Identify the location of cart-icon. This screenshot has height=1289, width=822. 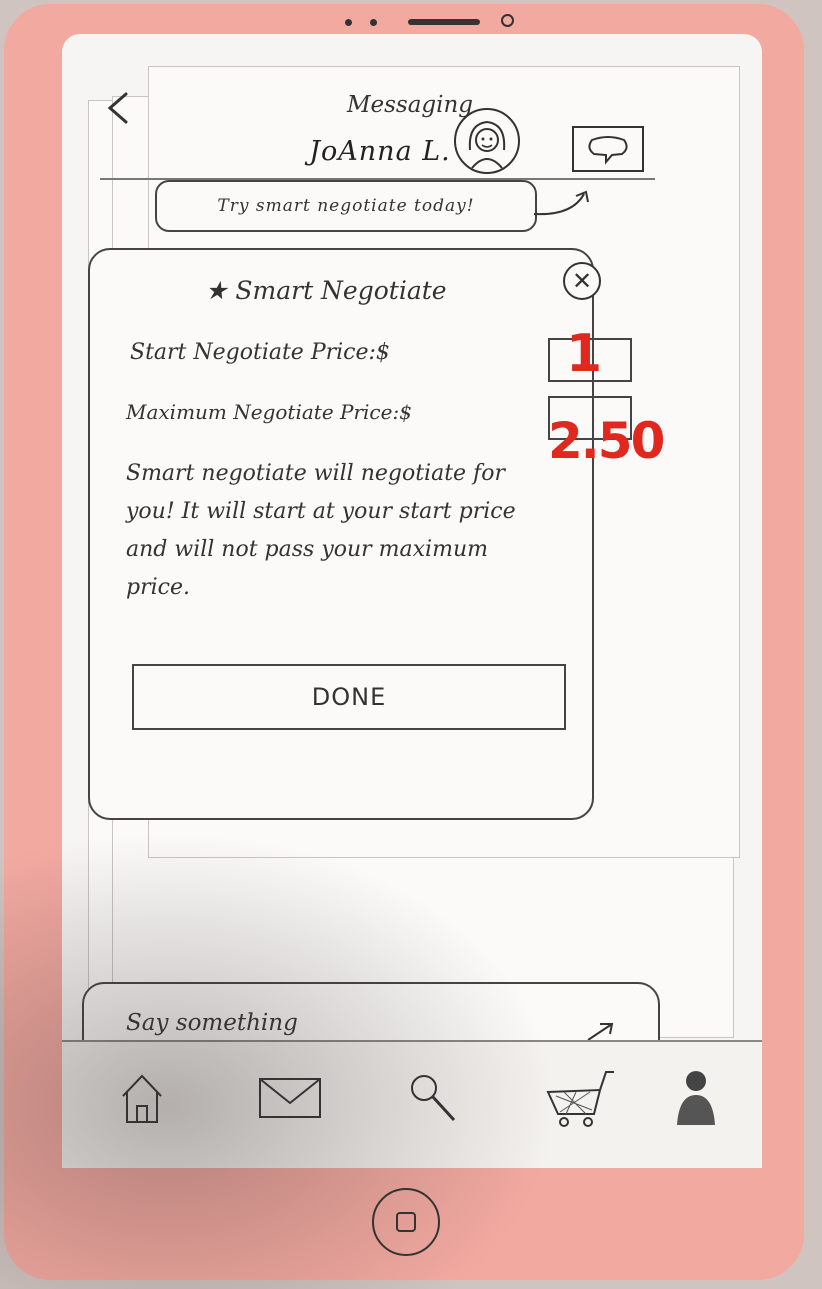
(580, 1099).